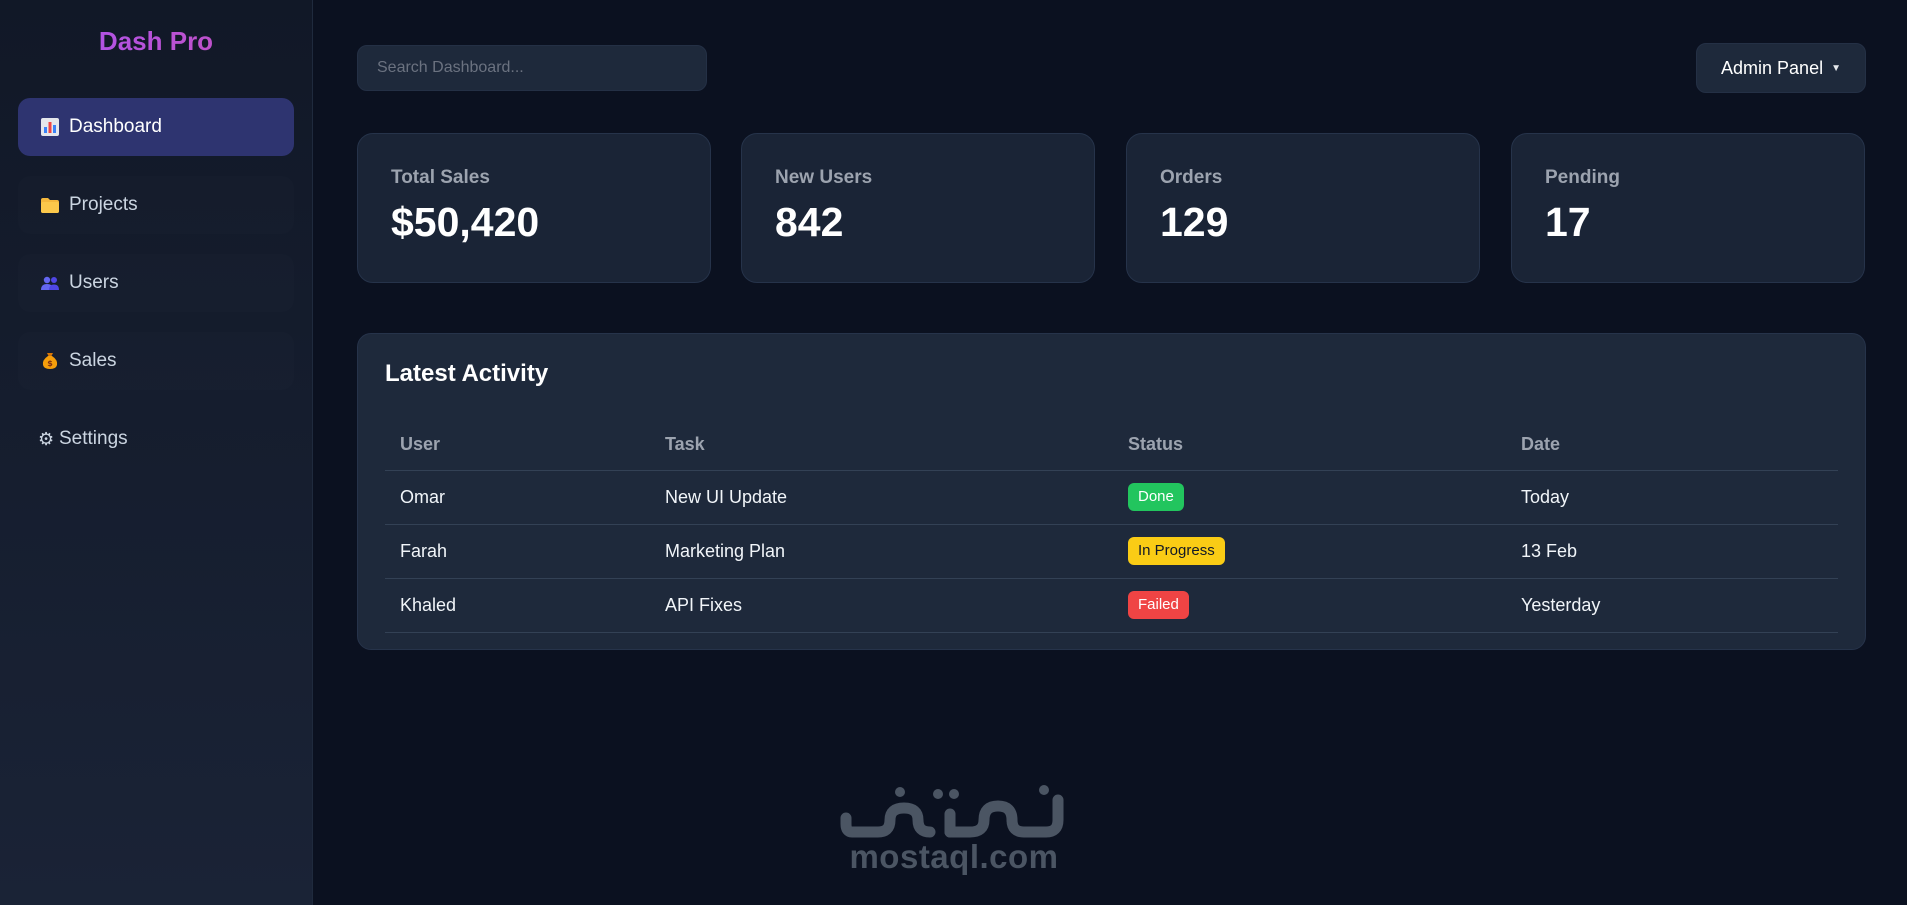 This screenshot has height=905, width=1907. What do you see at coordinates (1672, 605) in the screenshot?
I see `cell-date: Yesterday` at bounding box center [1672, 605].